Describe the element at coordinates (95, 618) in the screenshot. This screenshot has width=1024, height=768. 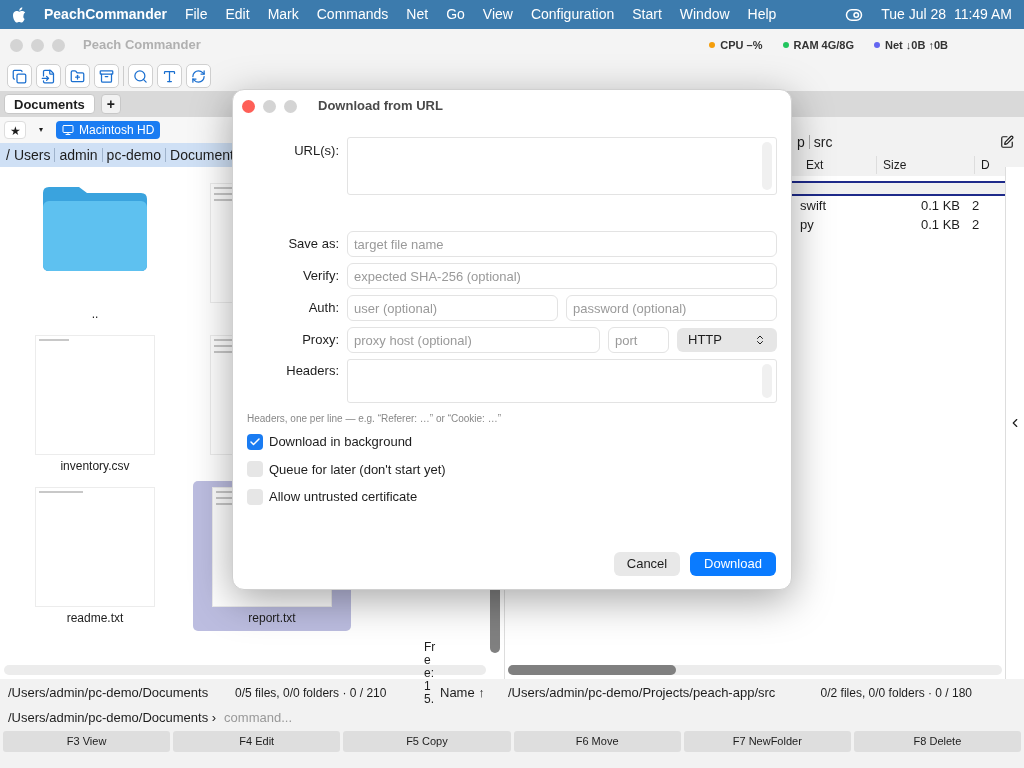
I see `file-name: readme.txt` at that location.